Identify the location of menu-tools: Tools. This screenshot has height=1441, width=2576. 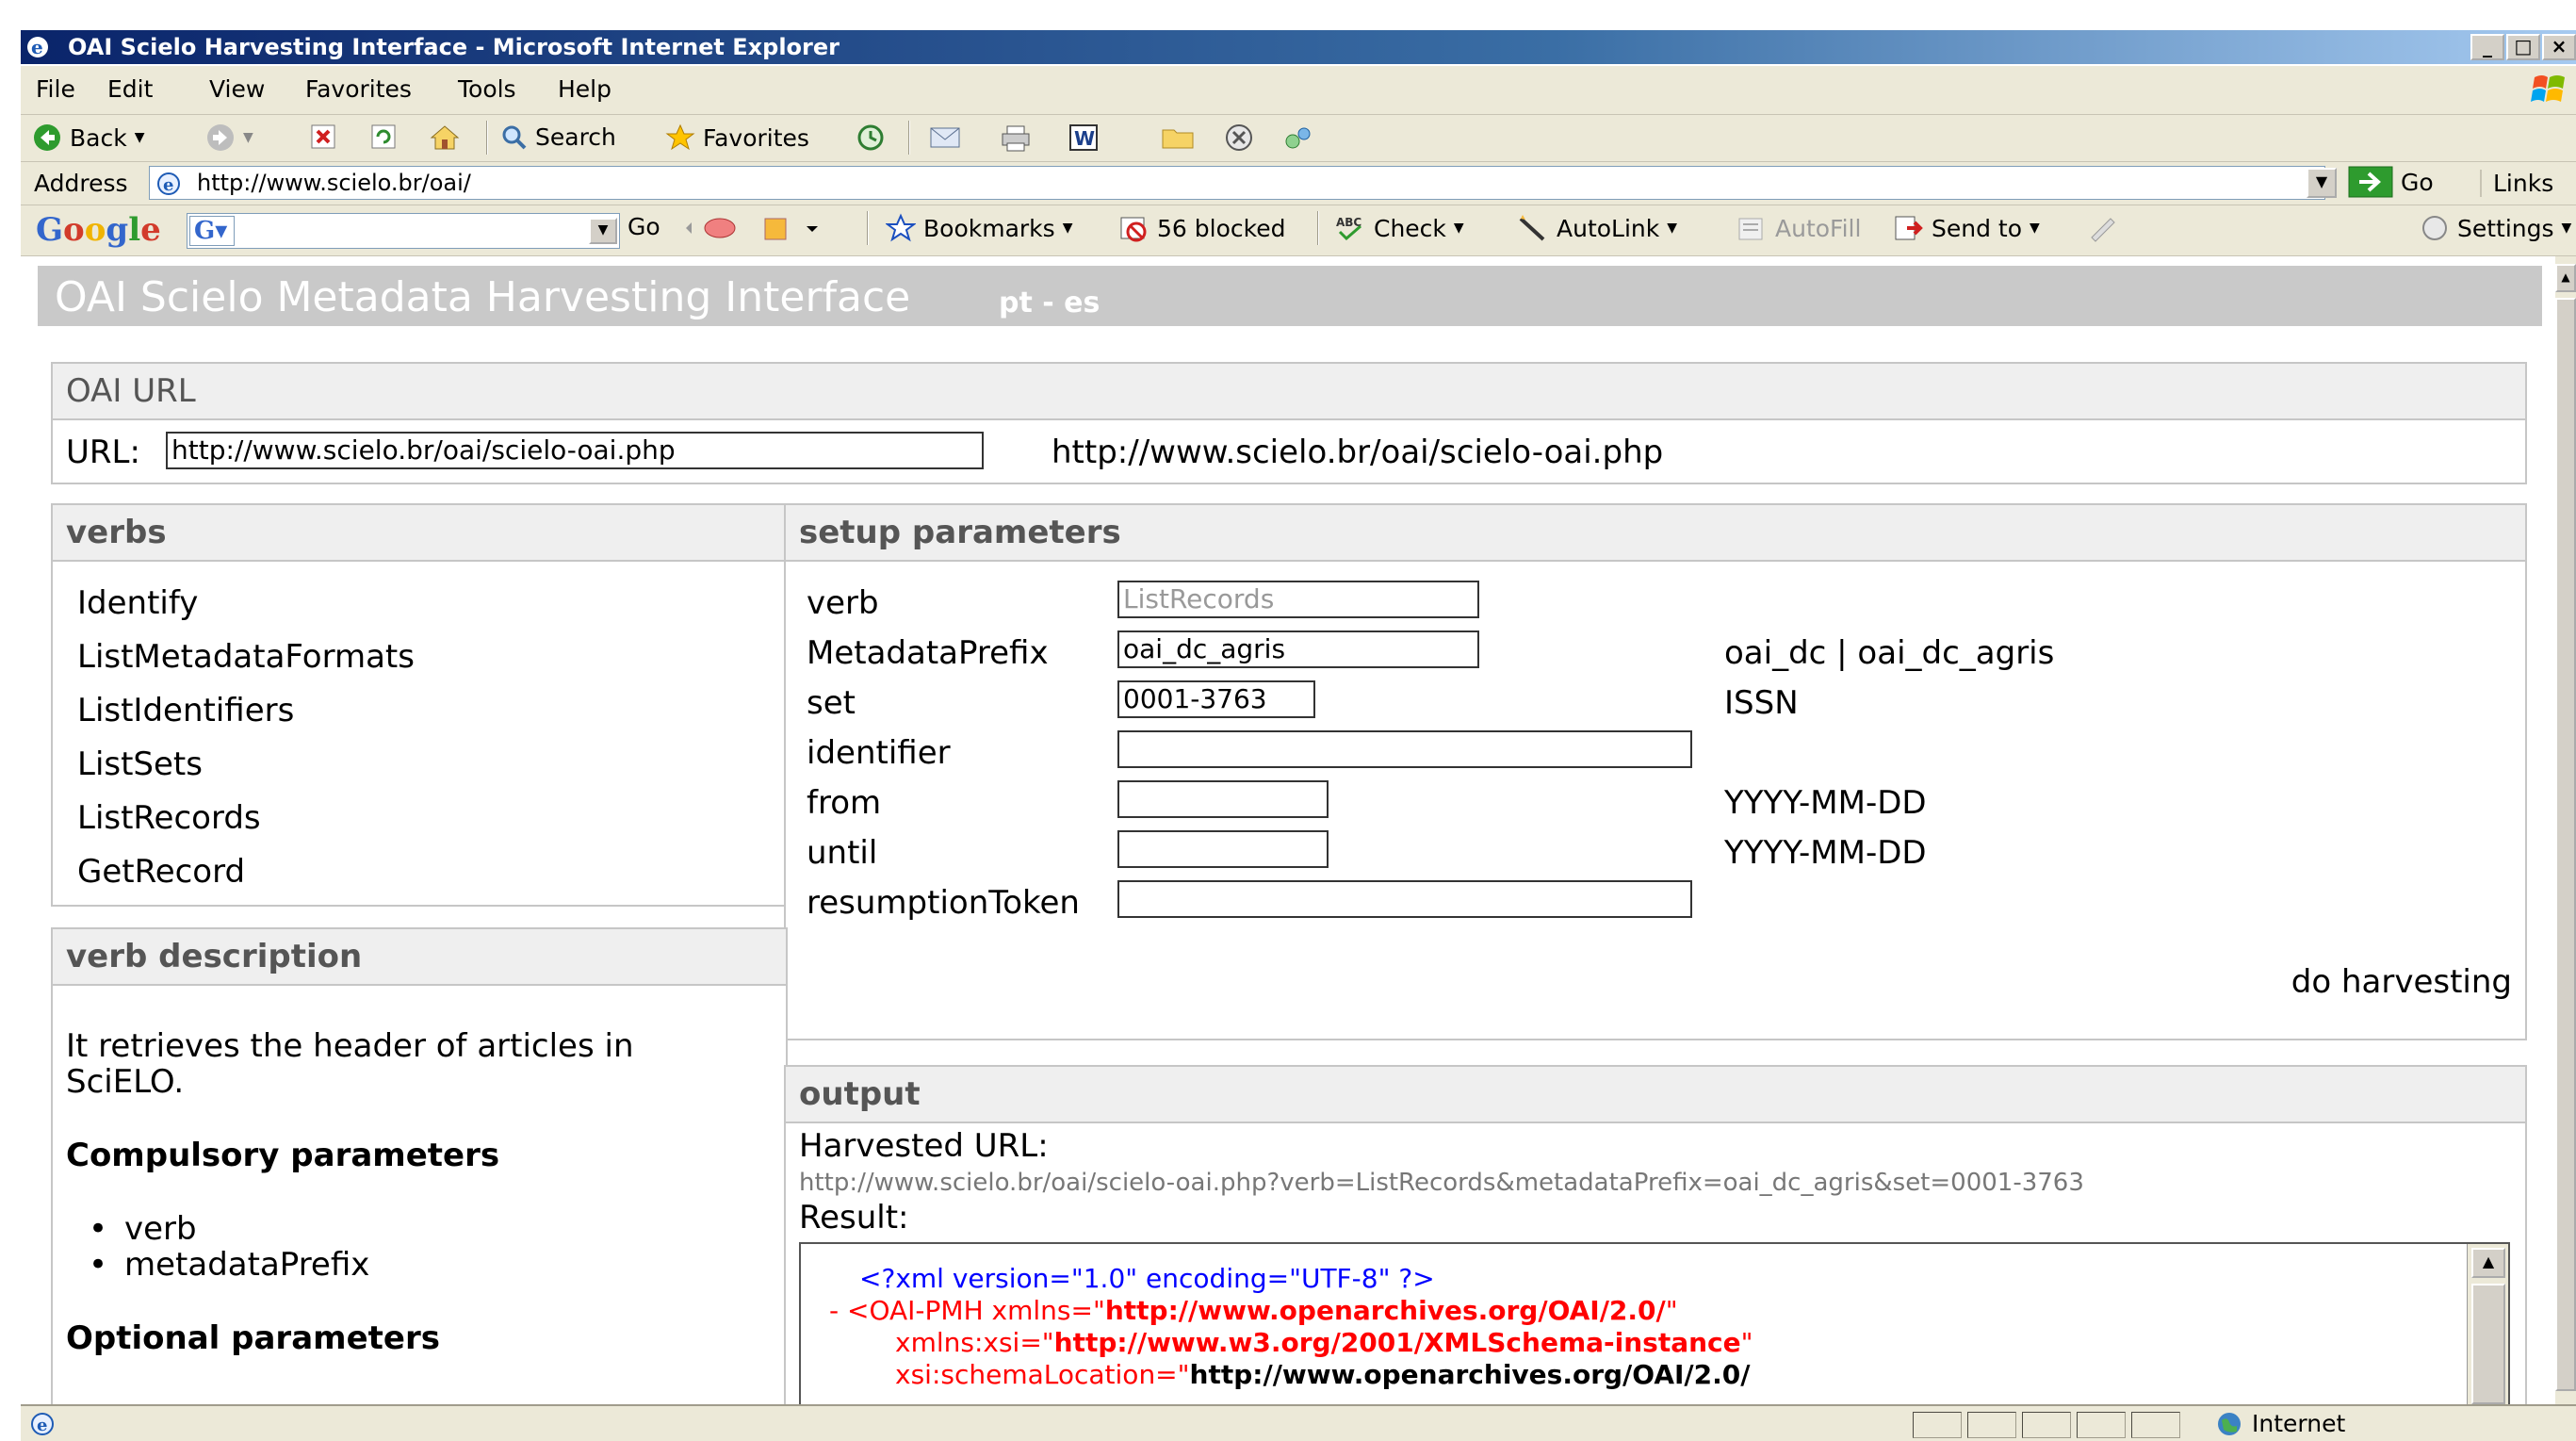
(487, 89).